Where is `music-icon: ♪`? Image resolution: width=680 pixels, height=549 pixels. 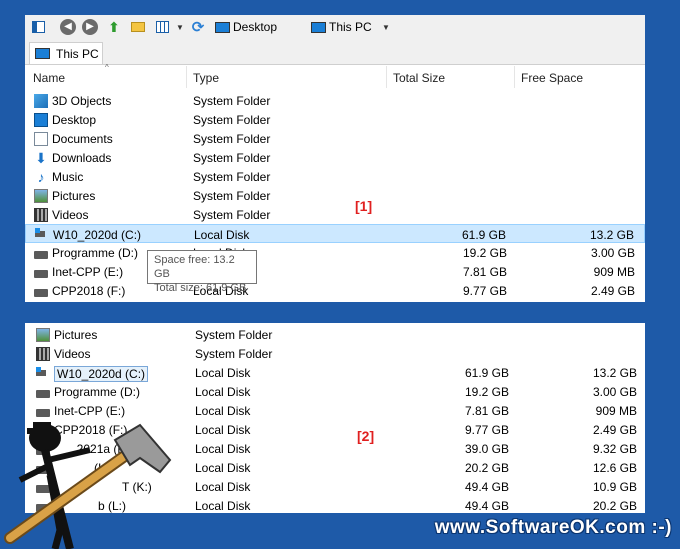
music-icon: ♪ is located at coordinates (41, 177).